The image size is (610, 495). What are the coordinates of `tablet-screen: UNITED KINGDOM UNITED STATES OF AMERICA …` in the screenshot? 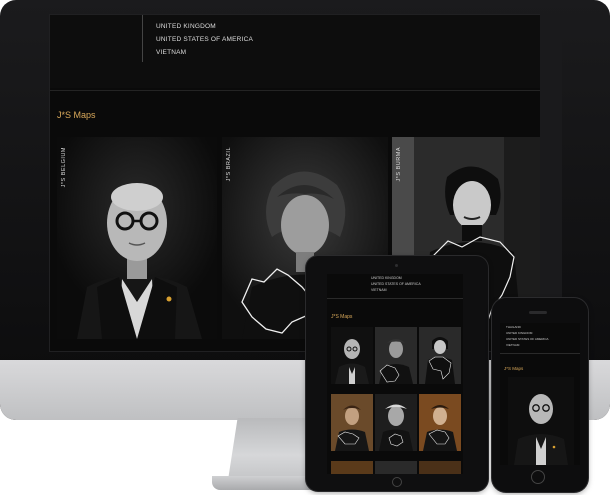 It's located at (395, 374).